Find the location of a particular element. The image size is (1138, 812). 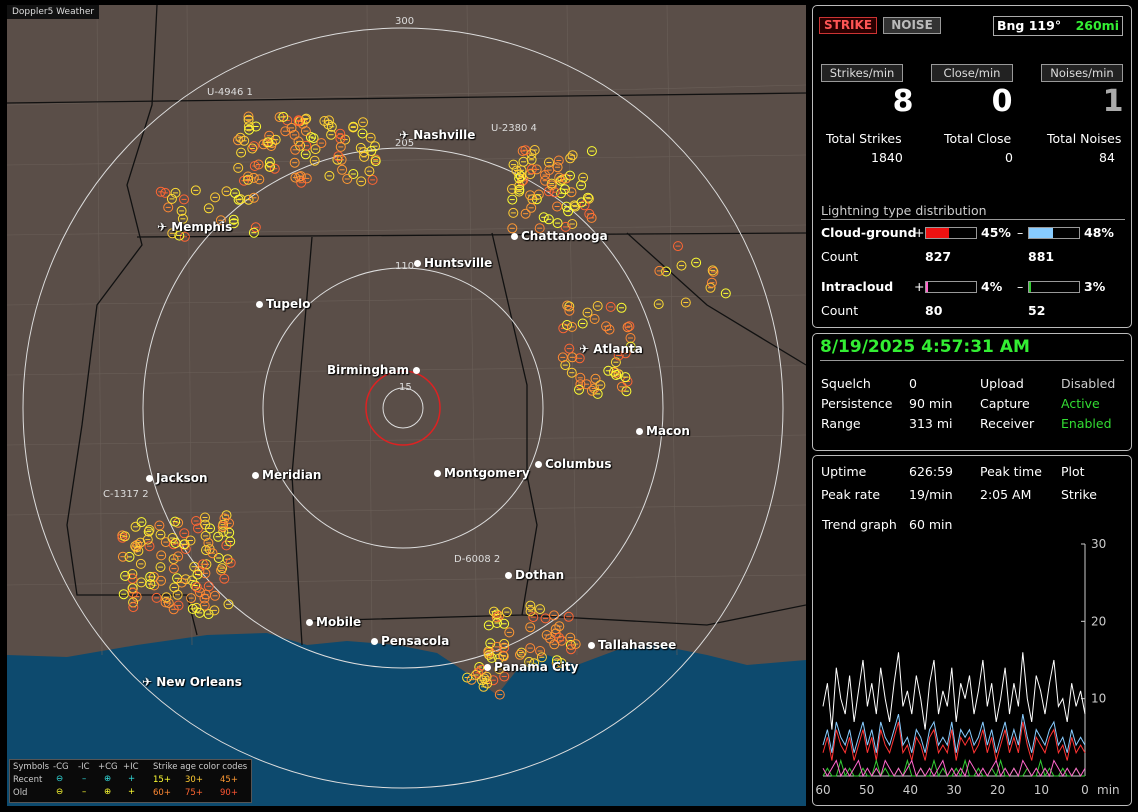

total-strikes-value: 1840 is located at coordinates (887, 157).